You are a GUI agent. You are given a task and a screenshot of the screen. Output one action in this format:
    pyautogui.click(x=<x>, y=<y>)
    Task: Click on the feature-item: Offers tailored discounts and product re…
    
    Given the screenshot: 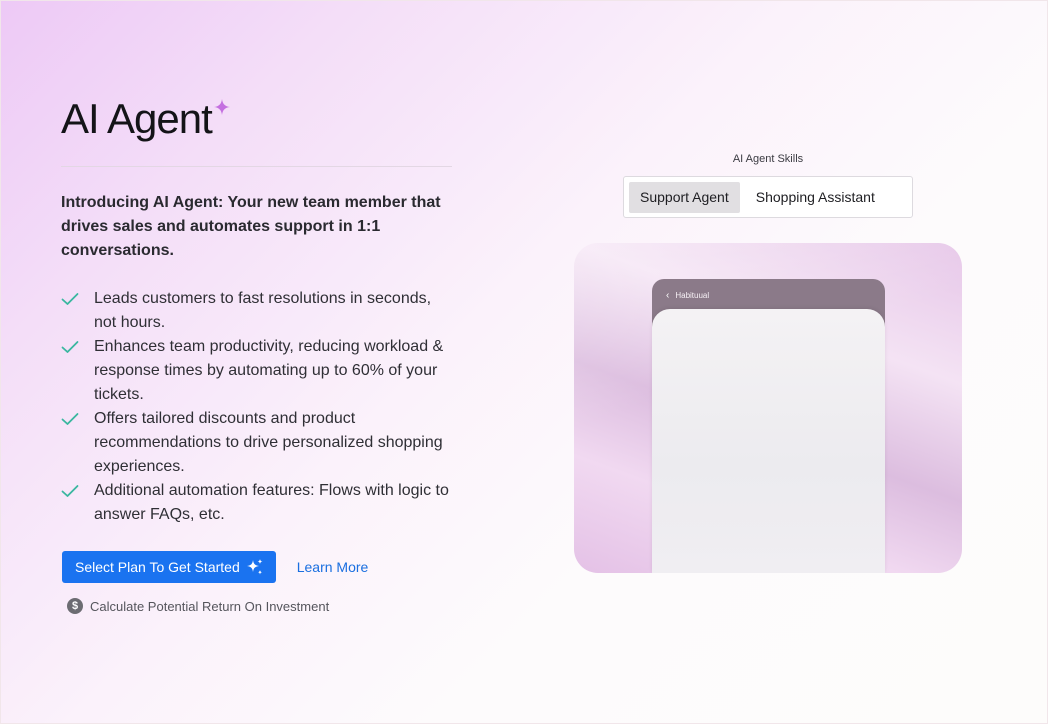 What is the action you would take?
    pyautogui.click(x=256, y=443)
    